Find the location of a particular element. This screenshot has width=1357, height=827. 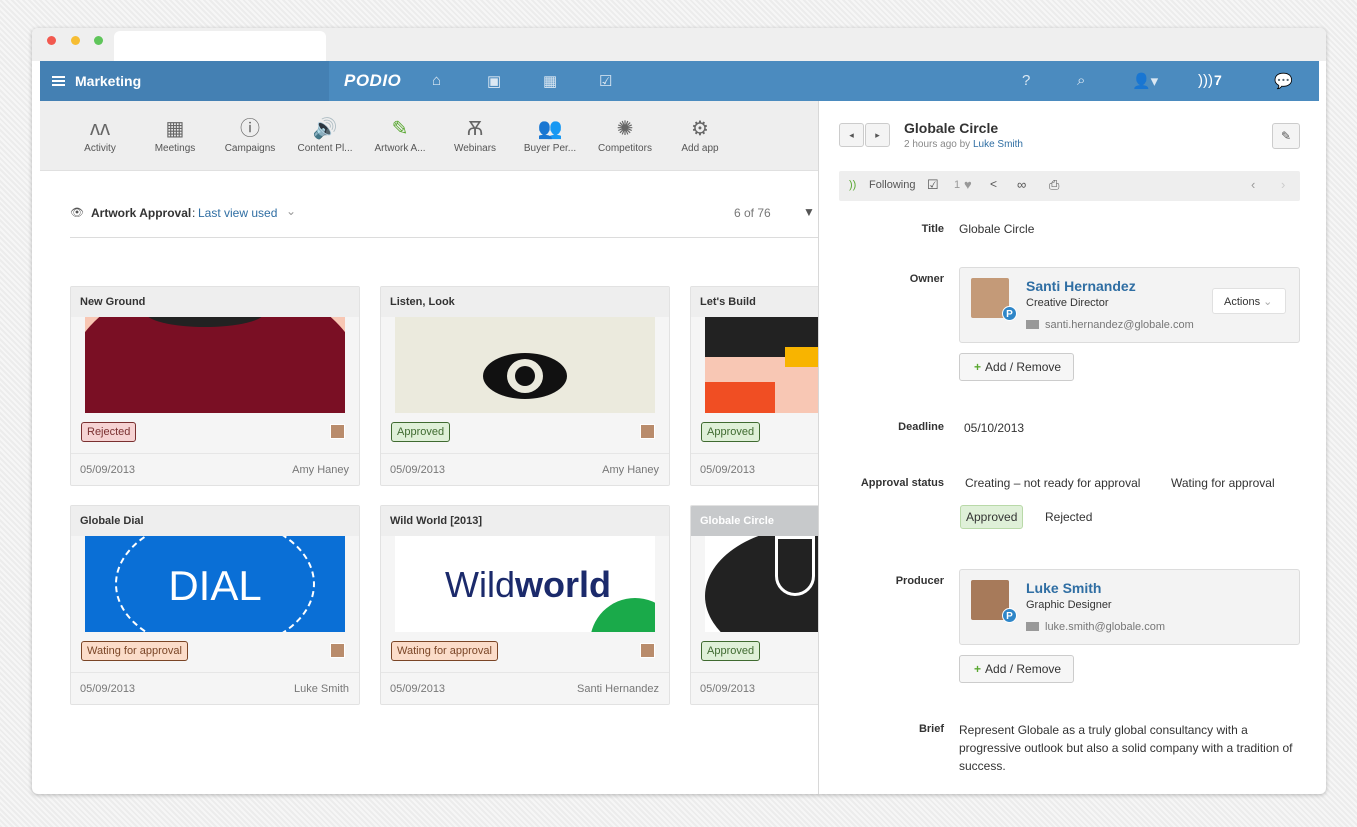

card-artwork: Wildworld is located at coordinates (525, 584).